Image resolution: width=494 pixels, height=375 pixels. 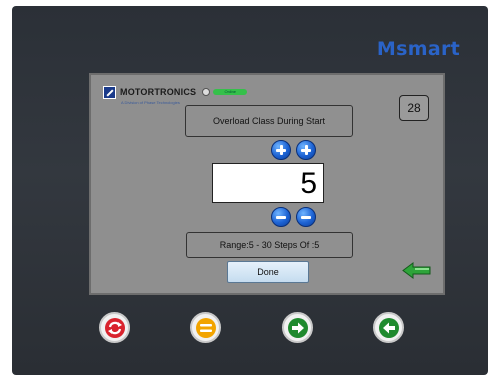 I want to click on back-button, so click(x=417, y=270).